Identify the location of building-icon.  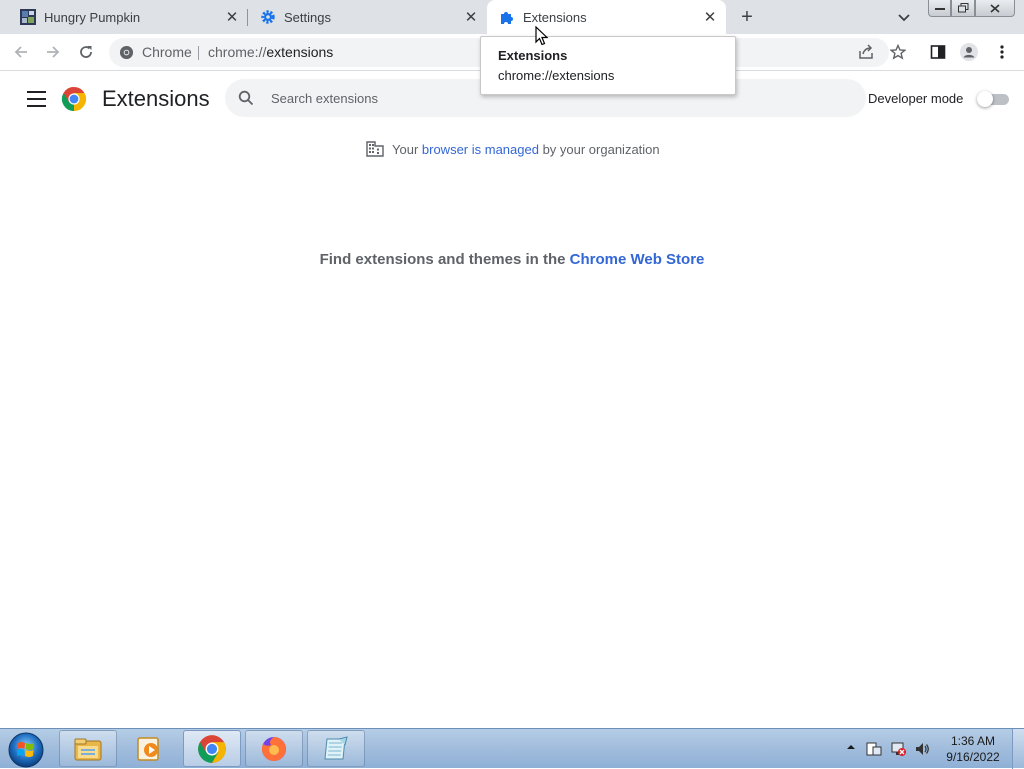
(375, 149).